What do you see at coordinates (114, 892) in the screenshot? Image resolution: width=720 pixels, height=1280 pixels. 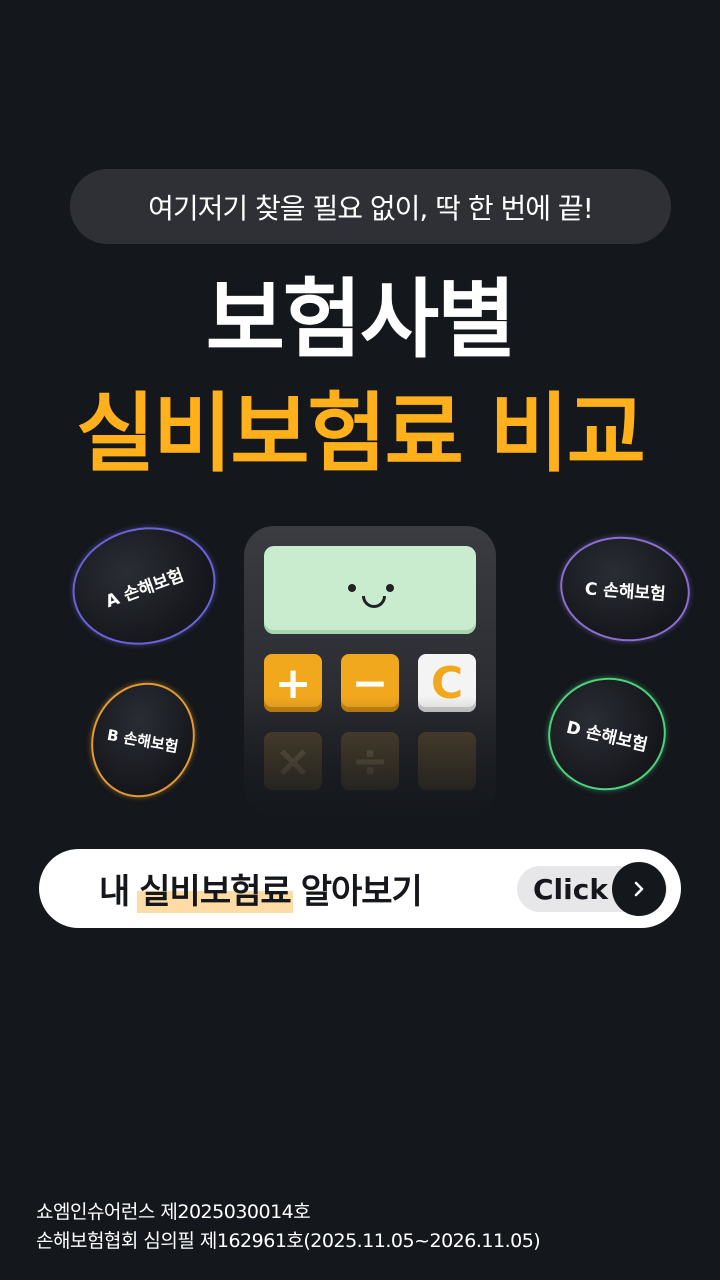 I see `cta-prefix: 내` at bounding box center [114, 892].